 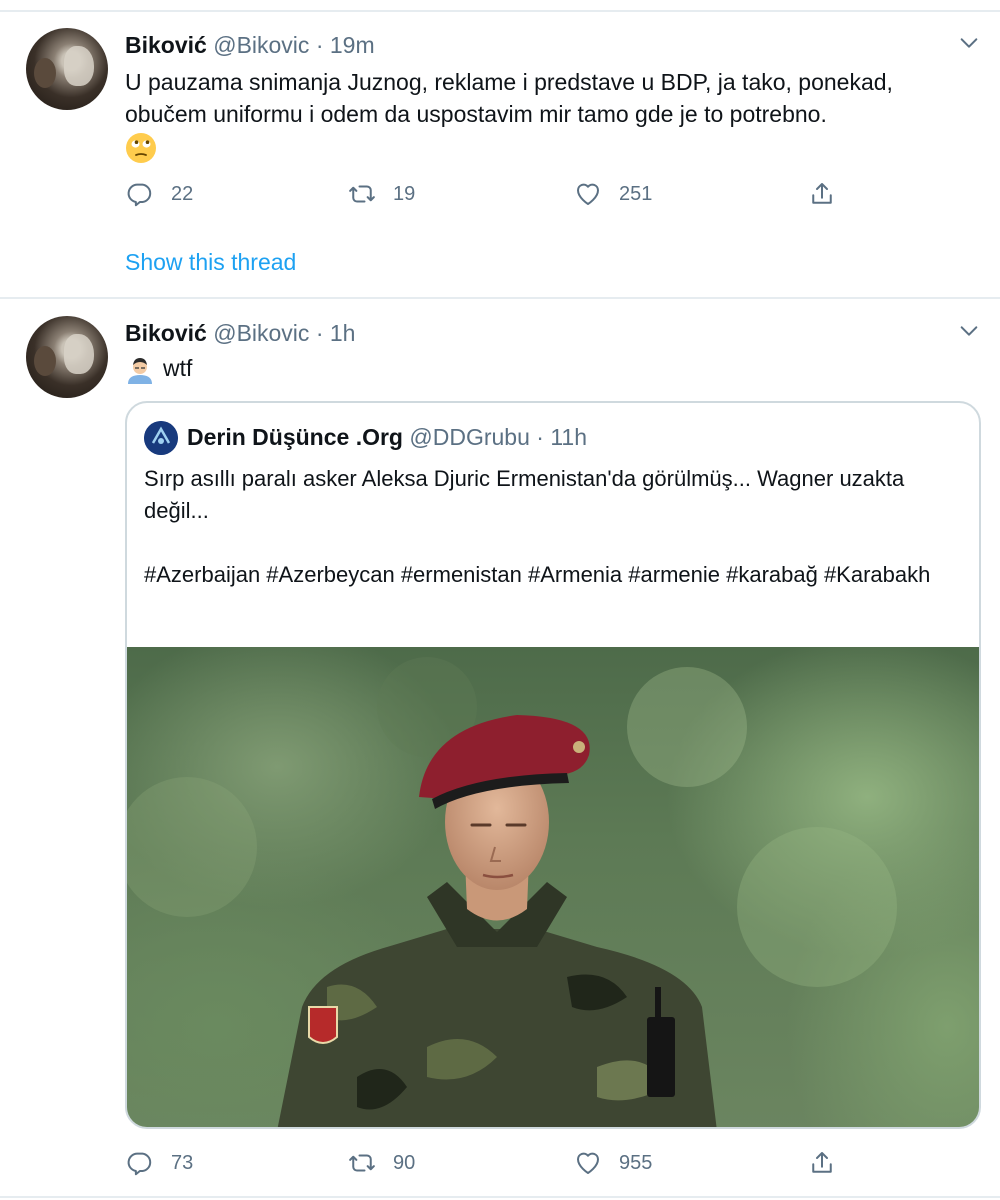 I want to click on retweet-button: 19, so click(x=381, y=194).